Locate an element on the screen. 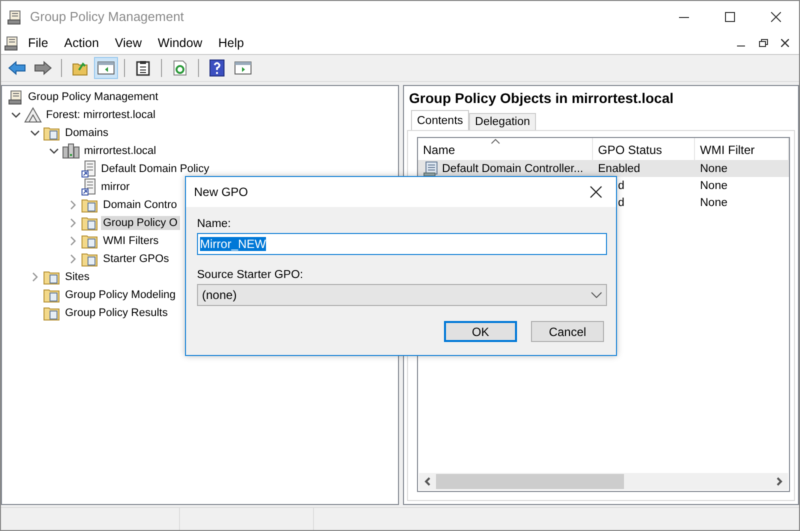  tree-item: Domain Contro is located at coordinates (140, 205).